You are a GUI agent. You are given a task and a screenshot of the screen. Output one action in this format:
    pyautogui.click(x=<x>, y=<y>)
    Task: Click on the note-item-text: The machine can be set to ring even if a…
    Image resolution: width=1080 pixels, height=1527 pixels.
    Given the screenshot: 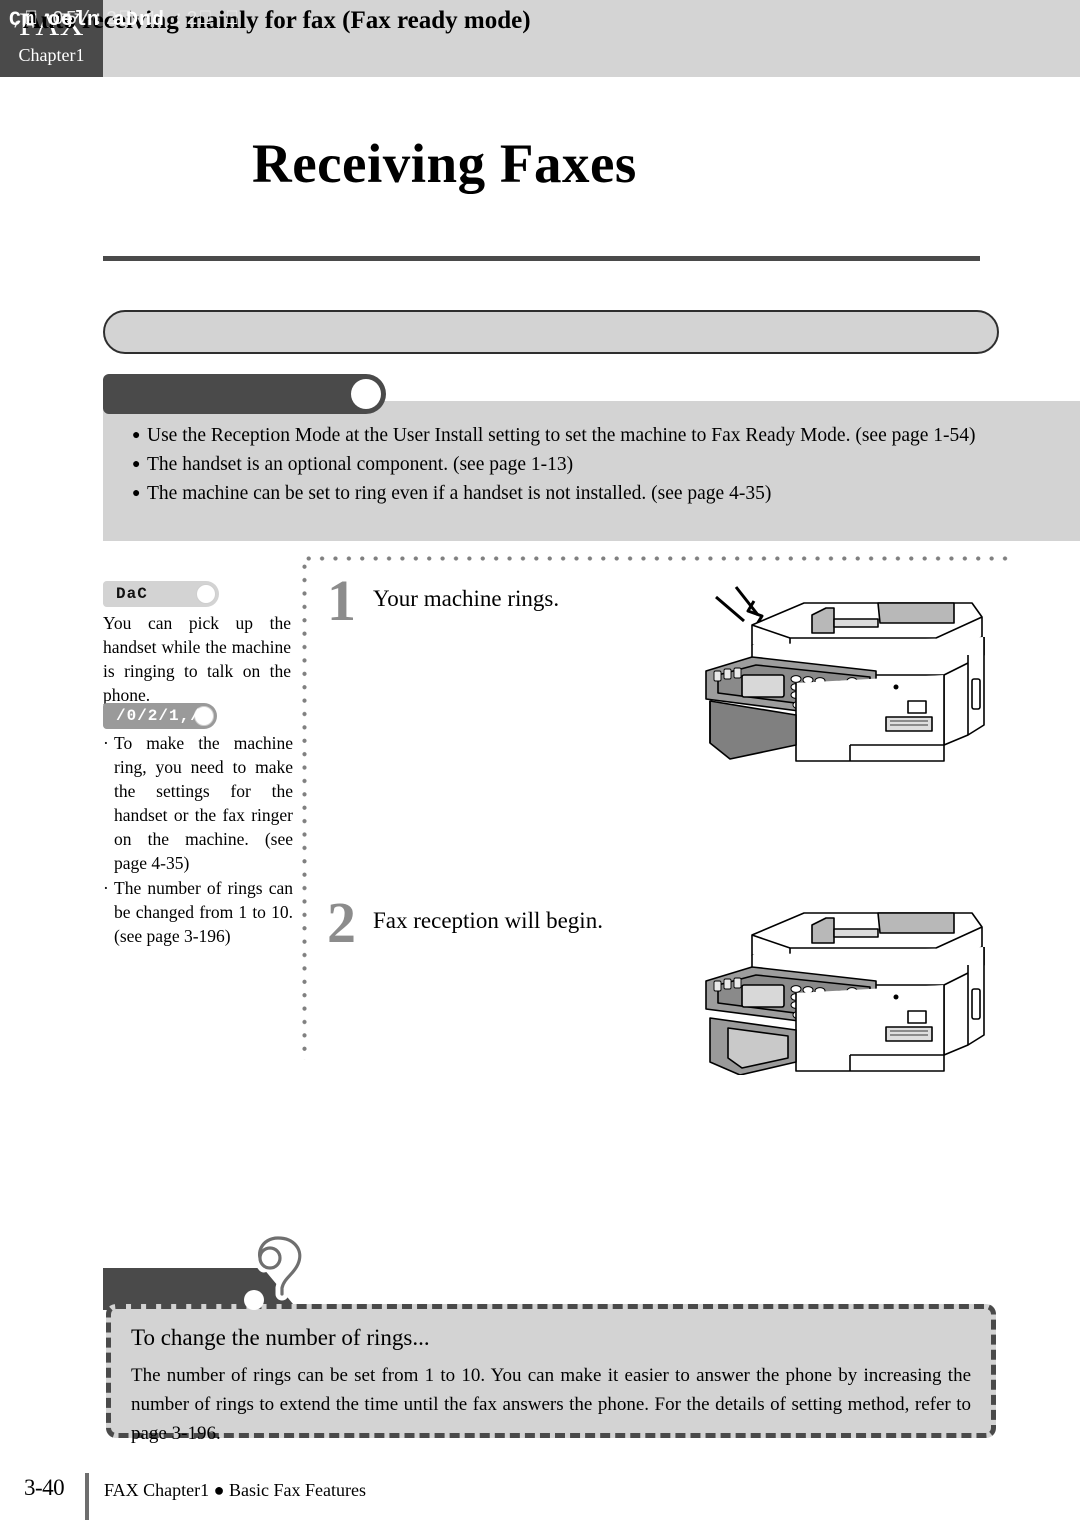 What is the action you would take?
    pyautogui.click(x=459, y=493)
    